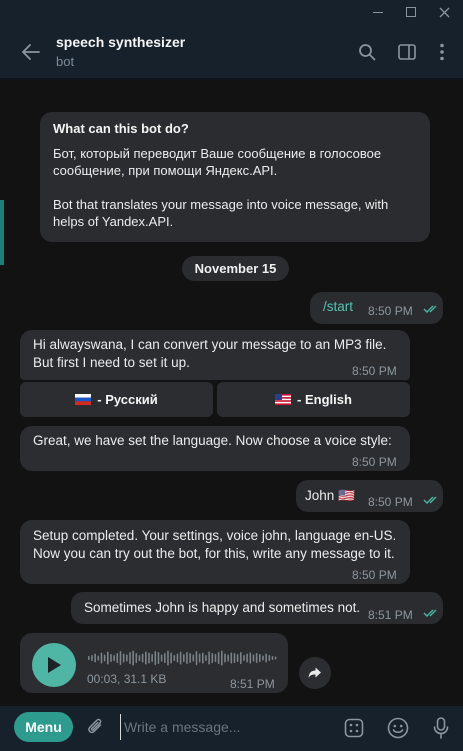 This screenshot has height=751, width=463. I want to click on bot-commands-button, so click(354, 728).